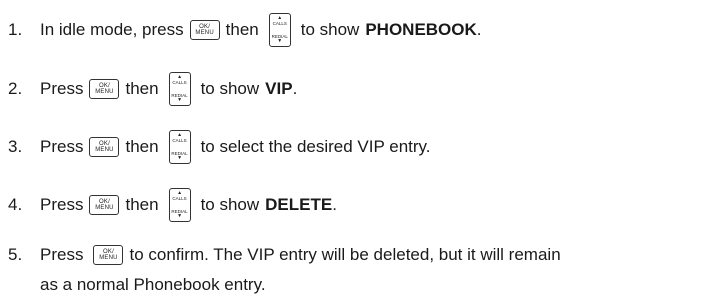 The height and width of the screenshot is (301, 725). What do you see at coordinates (112, 29) in the screenshot?
I see `step-text: In idle mode, press` at bounding box center [112, 29].